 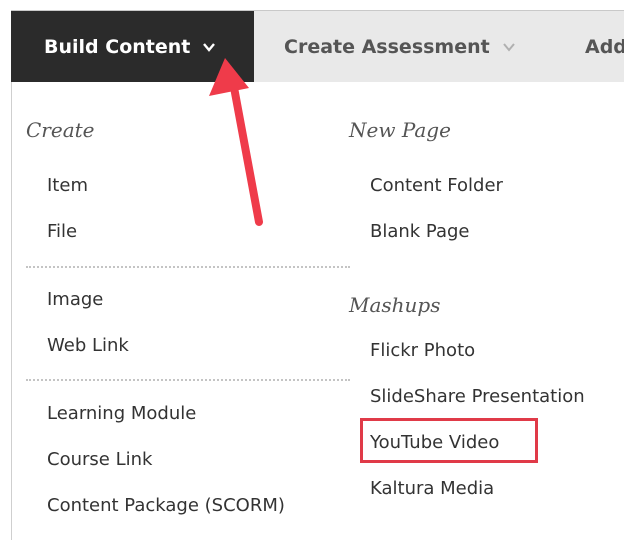 What do you see at coordinates (117, 47) in the screenshot?
I see `build-content-label: Build Content` at bounding box center [117, 47].